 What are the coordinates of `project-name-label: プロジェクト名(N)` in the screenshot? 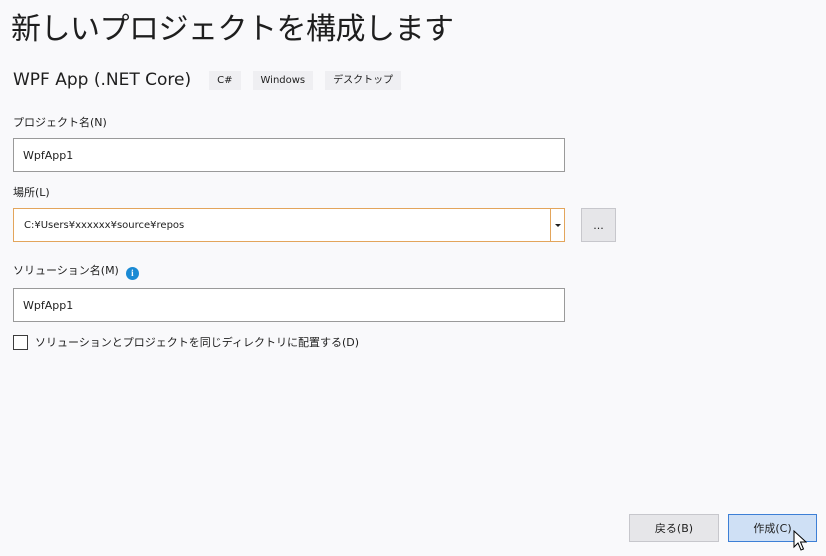 It's located at (60, 122).